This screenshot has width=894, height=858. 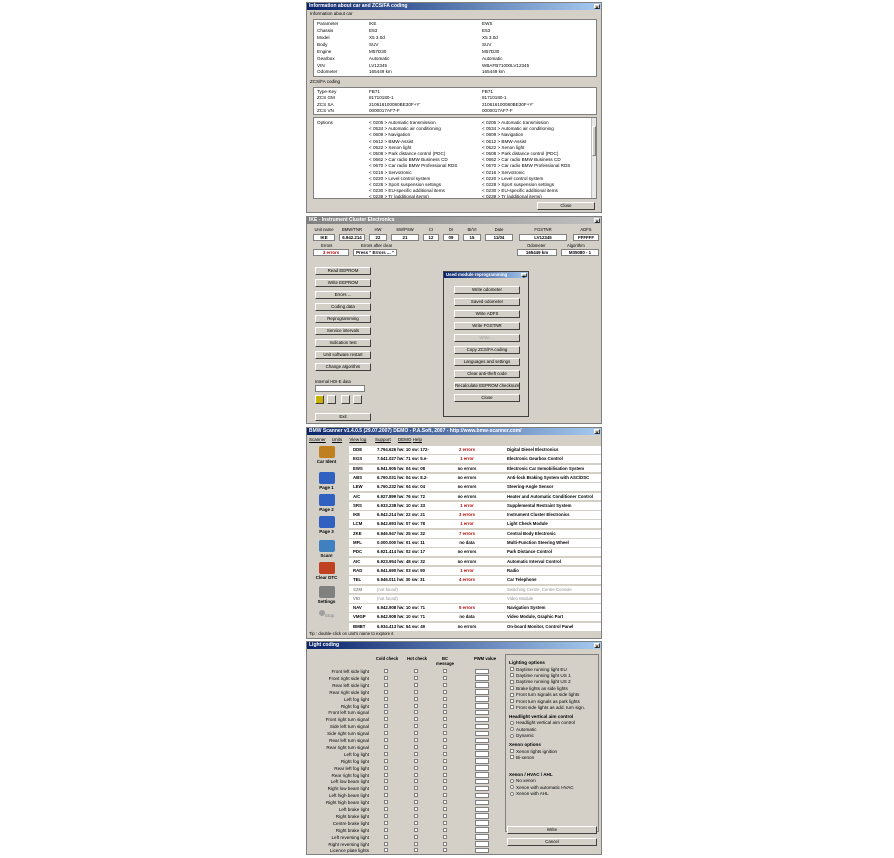 What do you see at coordinates (487, 326) in the screenshot?
I see `reprogramming-button: Write FGSTNR` at bounding box center [487, 326].